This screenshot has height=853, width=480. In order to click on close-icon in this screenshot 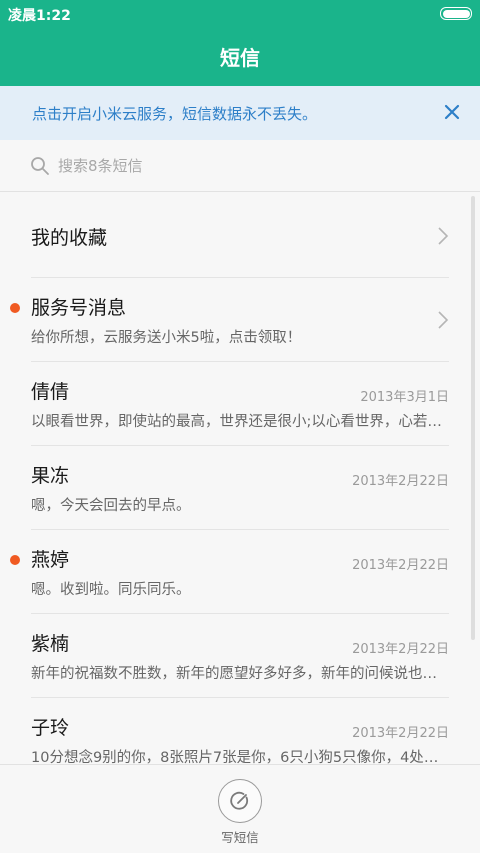, I will do `click(452, 112)`.